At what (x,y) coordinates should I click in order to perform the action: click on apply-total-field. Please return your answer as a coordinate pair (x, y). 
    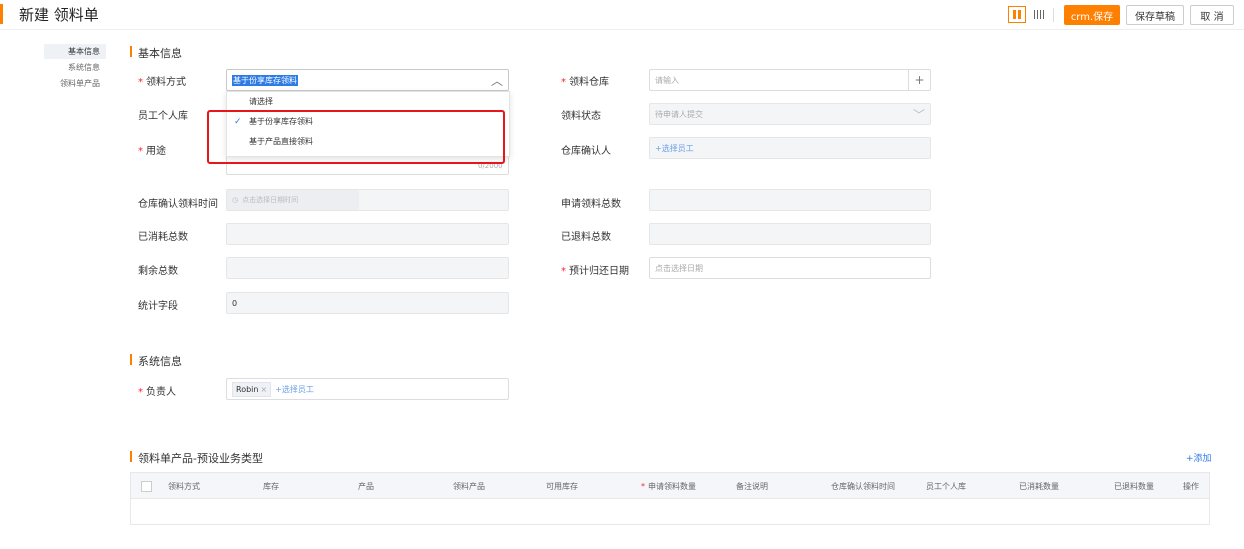
    Looking at the image, I should click on (790, 200).